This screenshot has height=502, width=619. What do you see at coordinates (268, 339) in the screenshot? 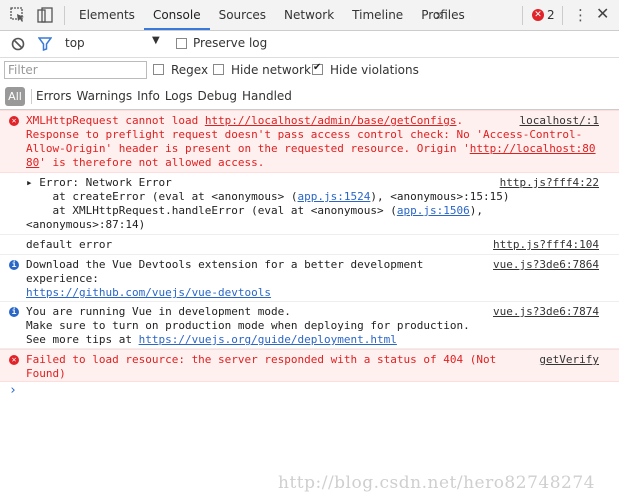
I see `message-link: https://vuejs.org/guide/deployment.html` at bounding box center [268, 339].